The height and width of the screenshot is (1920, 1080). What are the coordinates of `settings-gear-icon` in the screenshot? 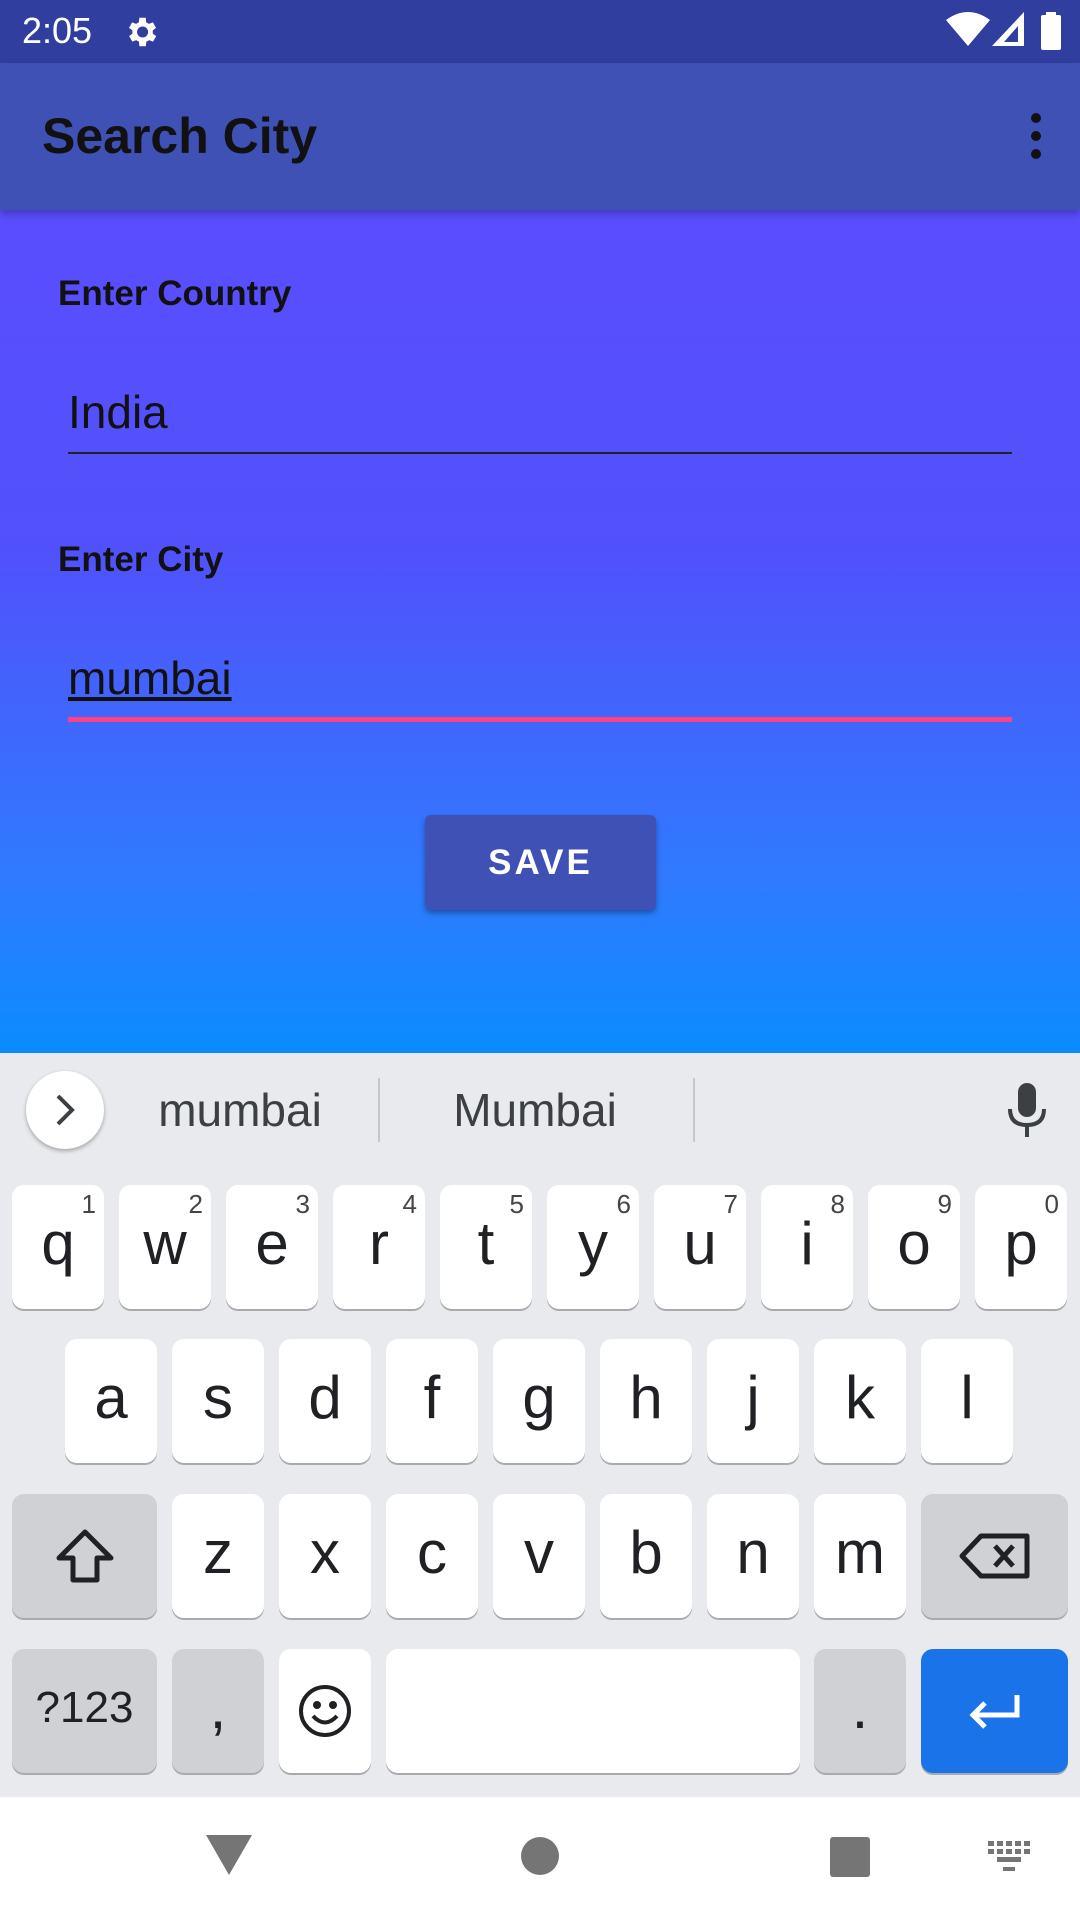 It's located at (142, 32).